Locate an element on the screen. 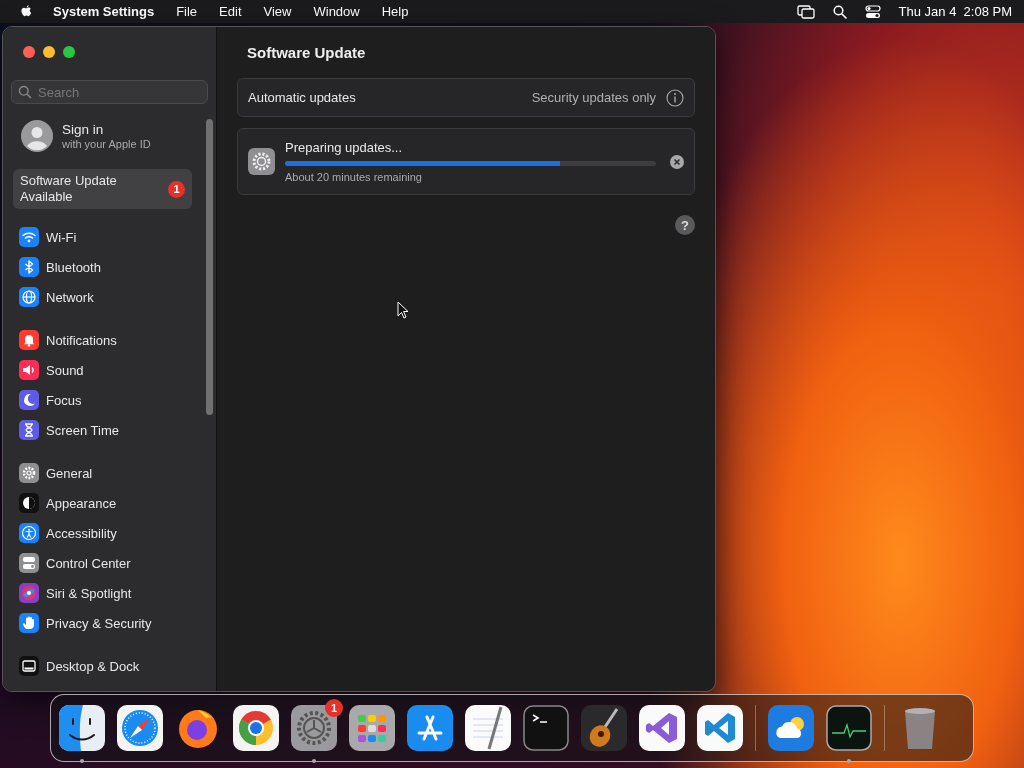 This screenshot has height=768, width=1024. menu-item: View is located at coordinates (277, 11).